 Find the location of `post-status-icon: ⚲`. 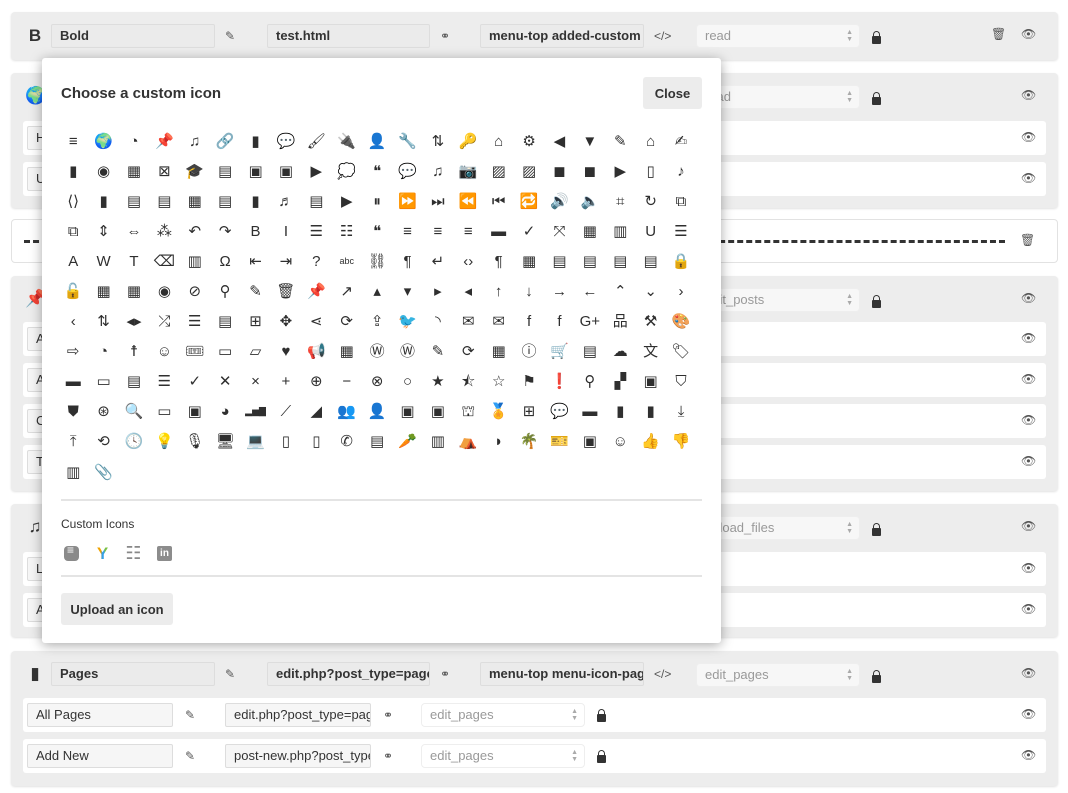

post-status-icon: ⚲ is located at coordinates (225, 291).